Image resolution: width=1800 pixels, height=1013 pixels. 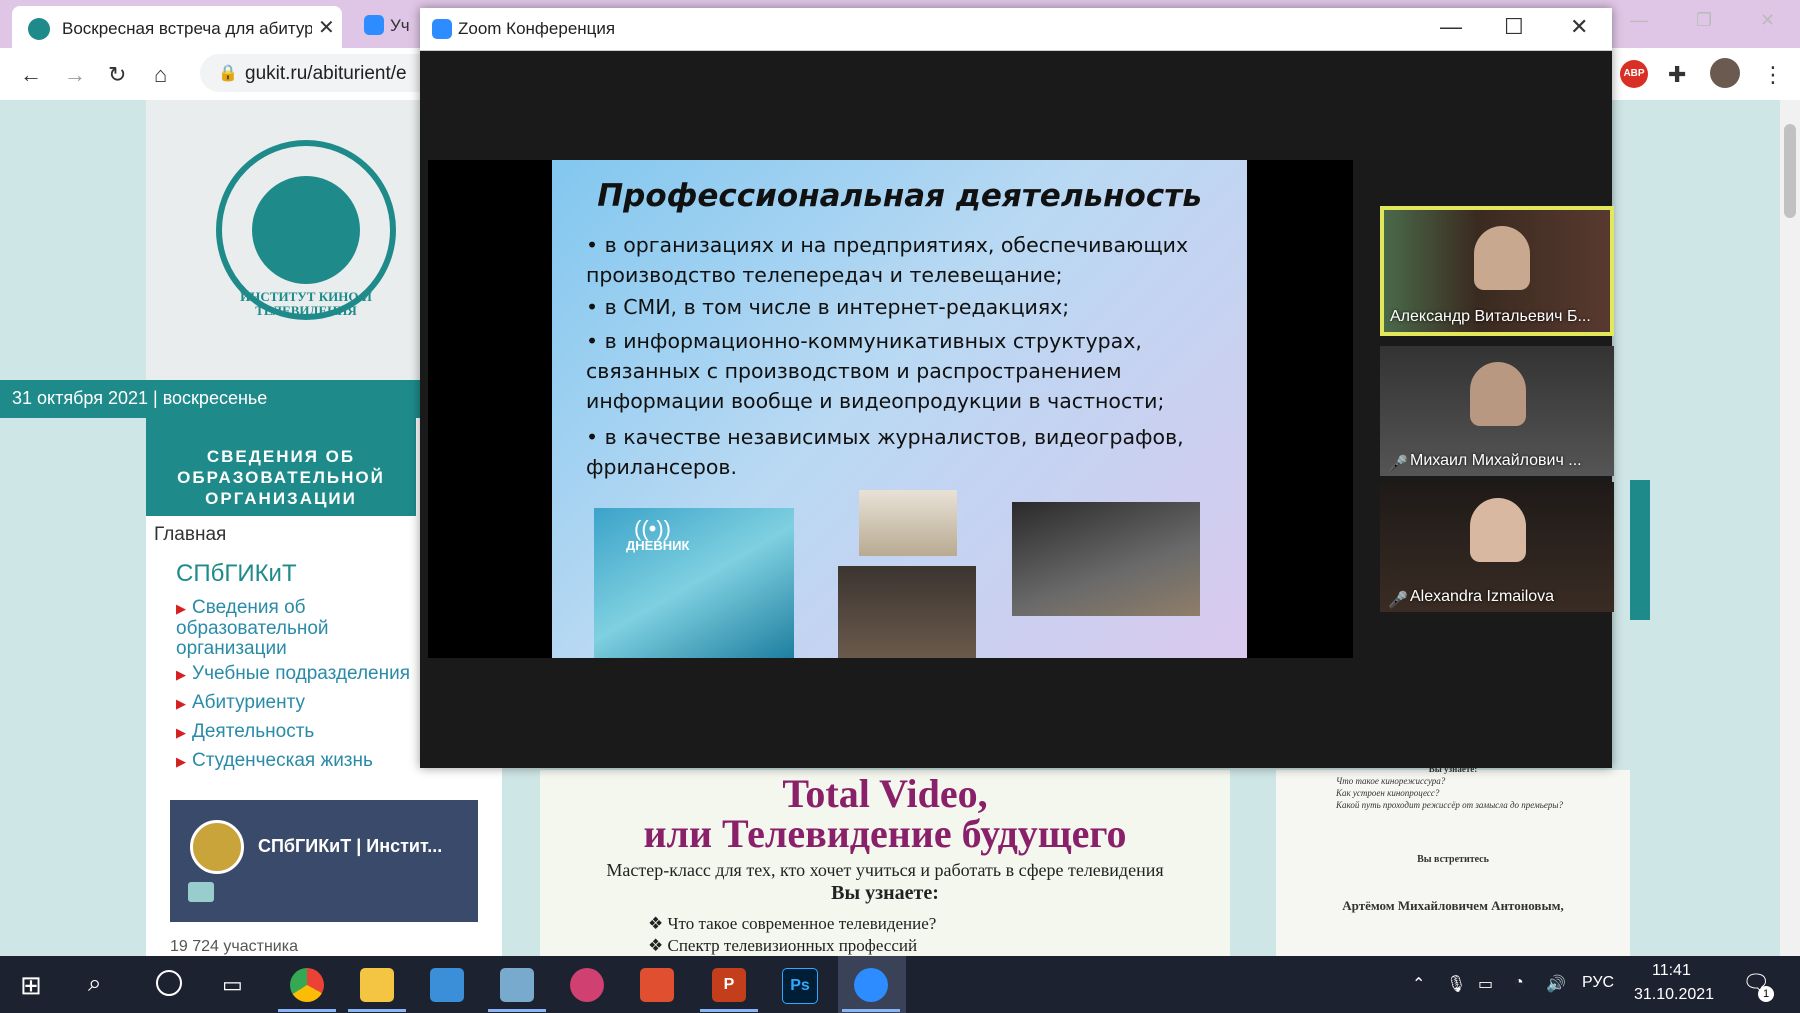 What do you see at coordinates (232, 985) in the screenshot?
I see `task-view-icon: ▭` at bounding box center [232, 985].